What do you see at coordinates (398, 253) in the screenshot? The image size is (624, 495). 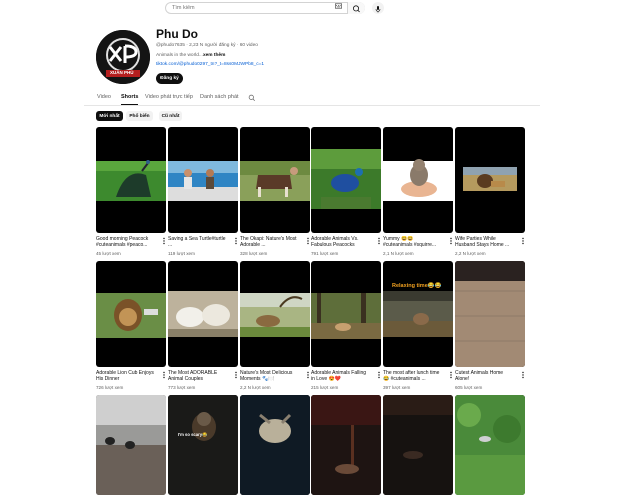 I see `short-views: 2,1 N lượt xem` at bounding box center [398, 253].